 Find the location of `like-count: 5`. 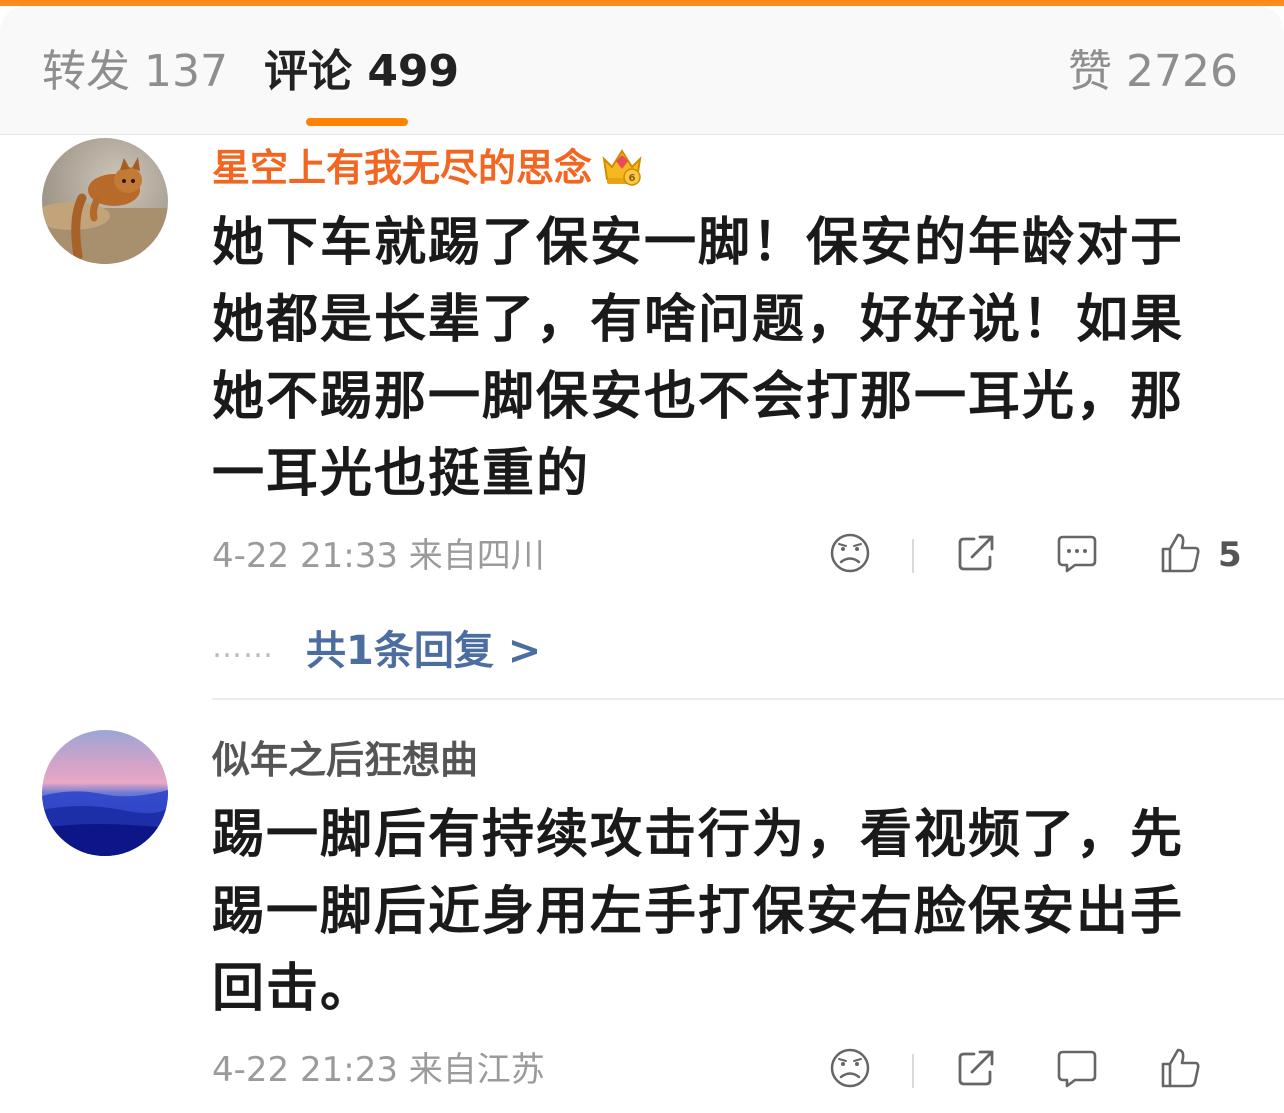

like-count: 5 is located at coordinates (1230, 555).